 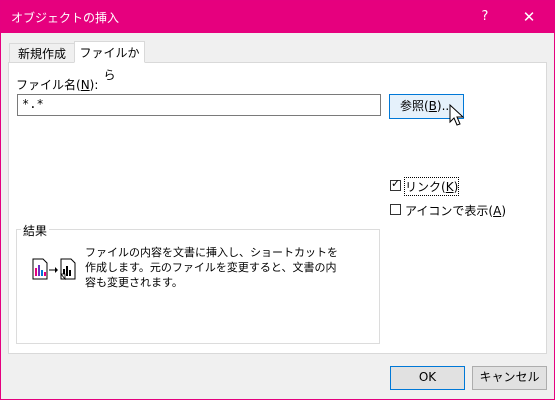 What do you see at coordinates (509, 378) in the screenshot?
I see `cancel-button: キャンセル` at bounding box center [509, 378].